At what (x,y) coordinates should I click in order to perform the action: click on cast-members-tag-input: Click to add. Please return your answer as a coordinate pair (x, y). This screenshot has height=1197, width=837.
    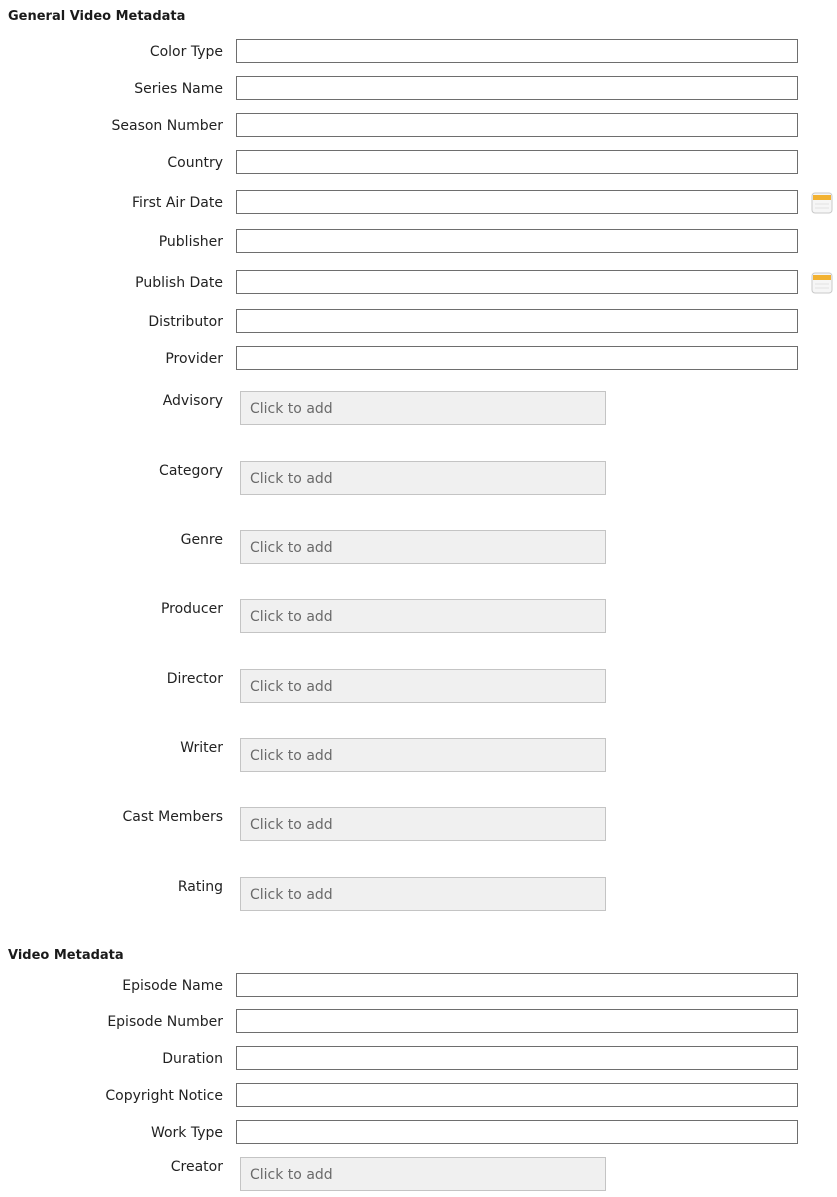
    Looking at the image, I should click on (423, 824).